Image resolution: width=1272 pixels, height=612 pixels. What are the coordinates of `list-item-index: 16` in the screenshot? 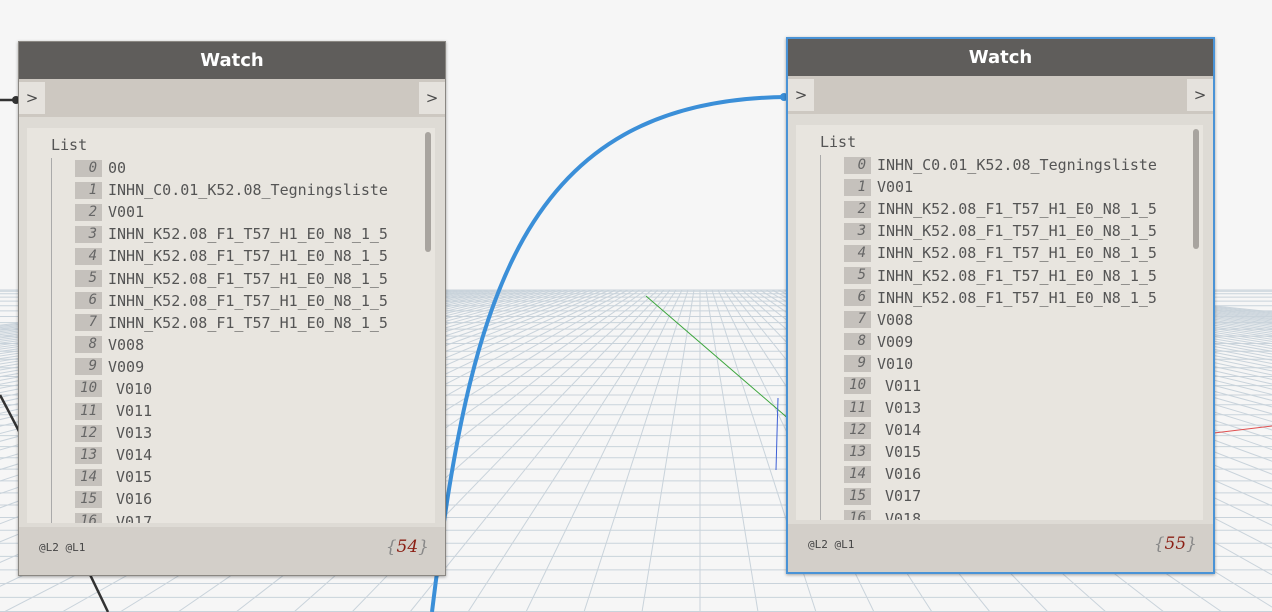 It's located at (857, 515).